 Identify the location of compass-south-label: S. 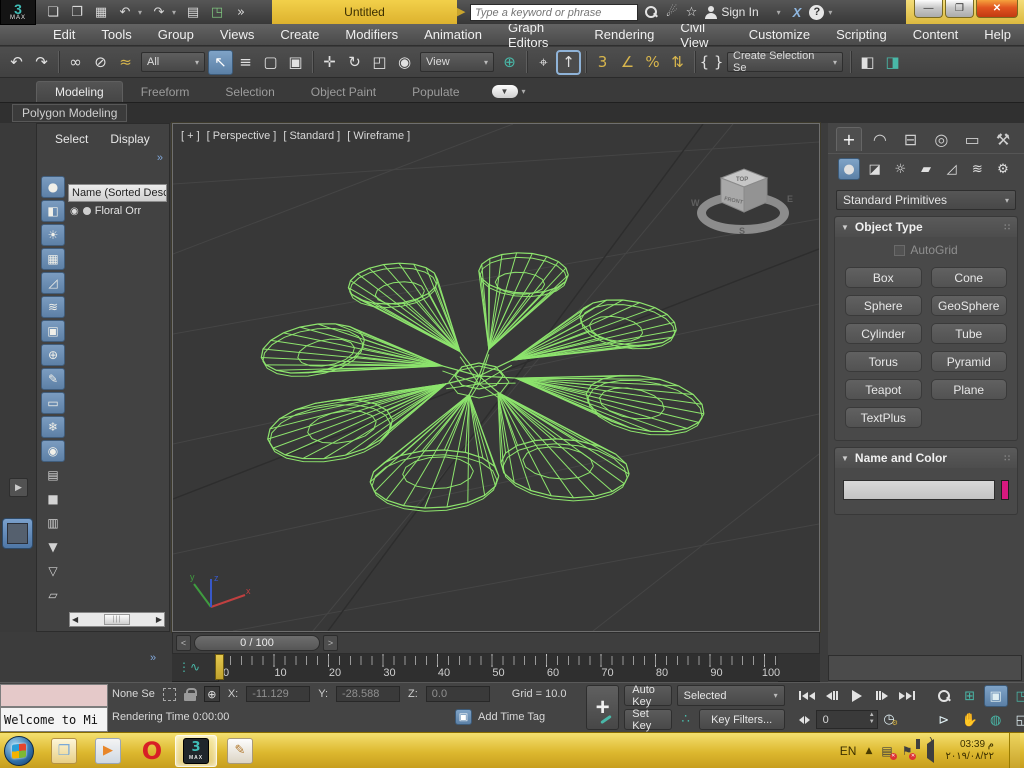
(742, 231).